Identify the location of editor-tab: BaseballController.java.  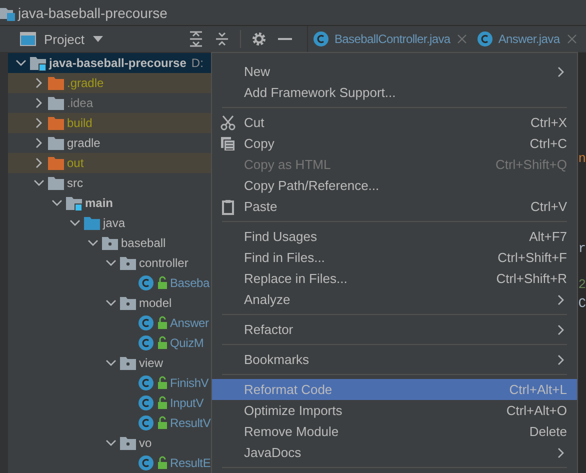
(390, 39).